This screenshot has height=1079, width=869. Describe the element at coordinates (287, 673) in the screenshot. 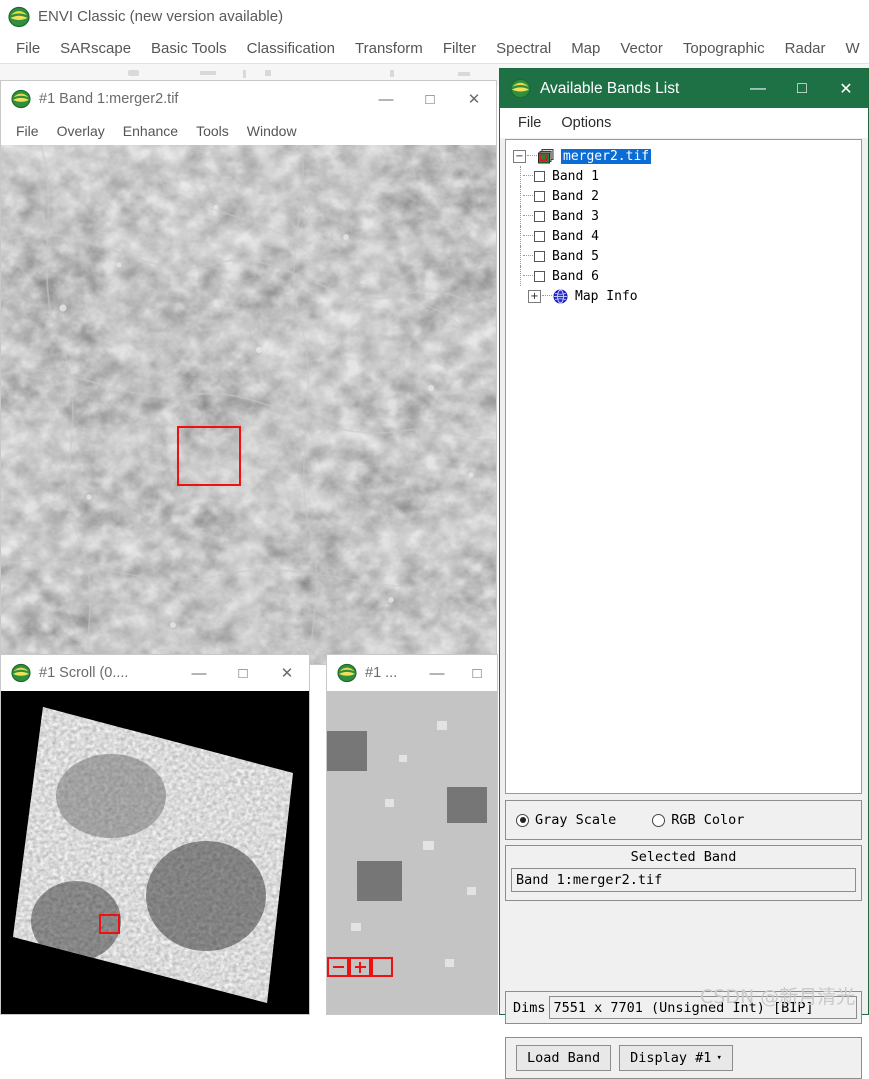

I see `scroll-window-close-button: ✕` at that location.